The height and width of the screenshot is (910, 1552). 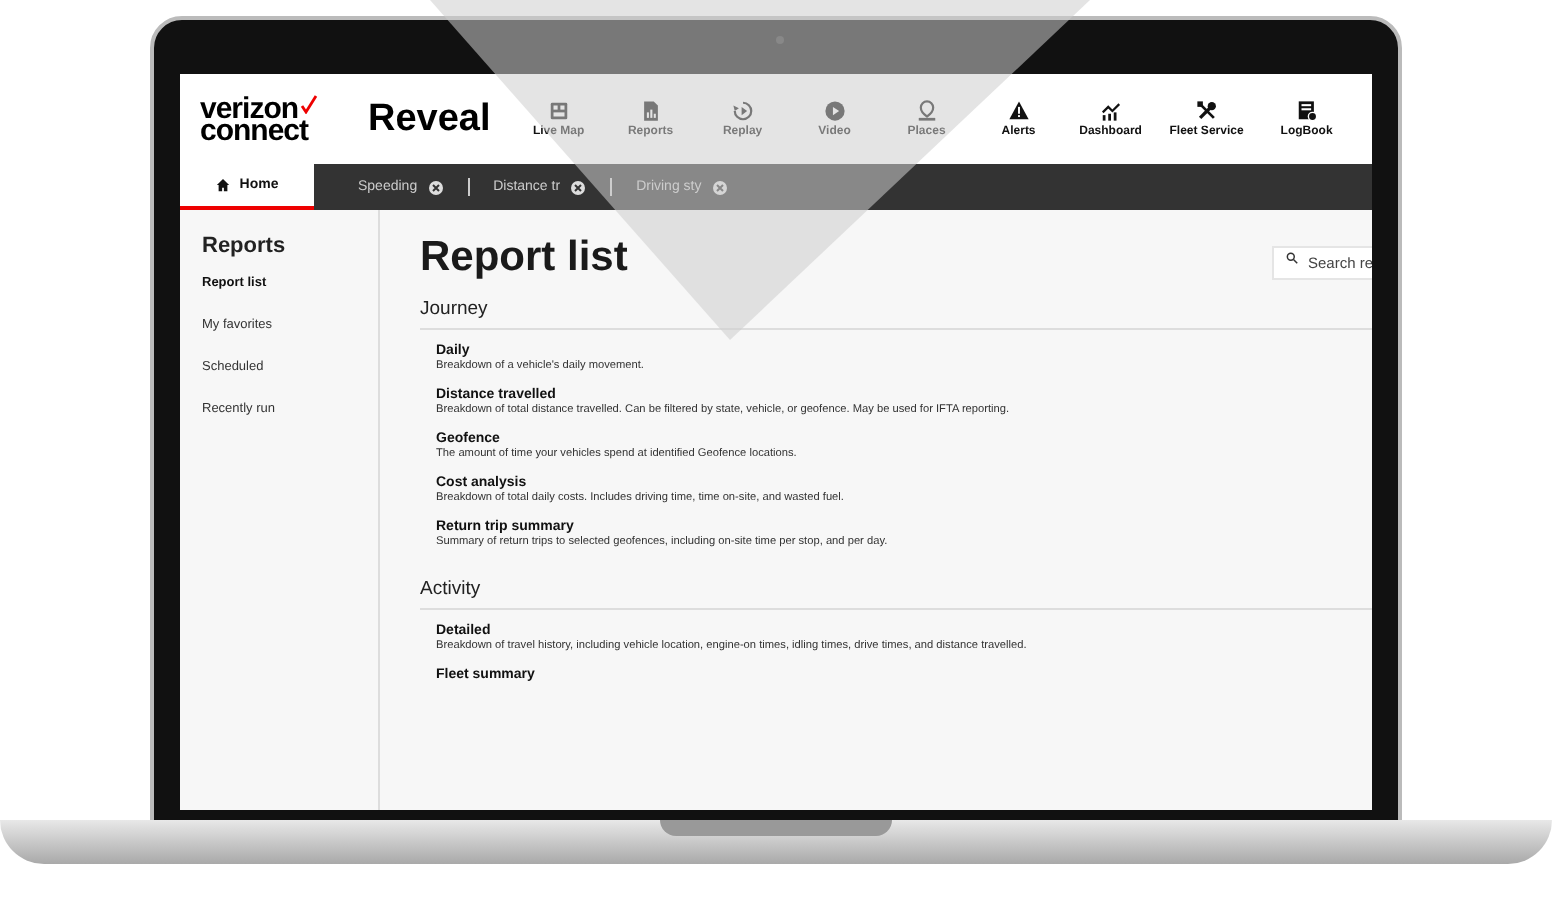 I want to click on section-heading: Activity, so click(x=451, y=589).